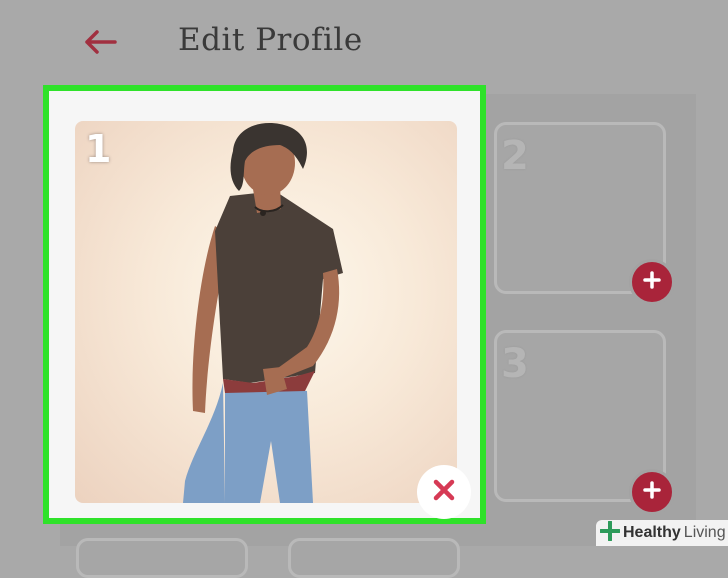 This screenshot has height=578, width=728. I want to click on remove-photo-button, so click(444, 492).